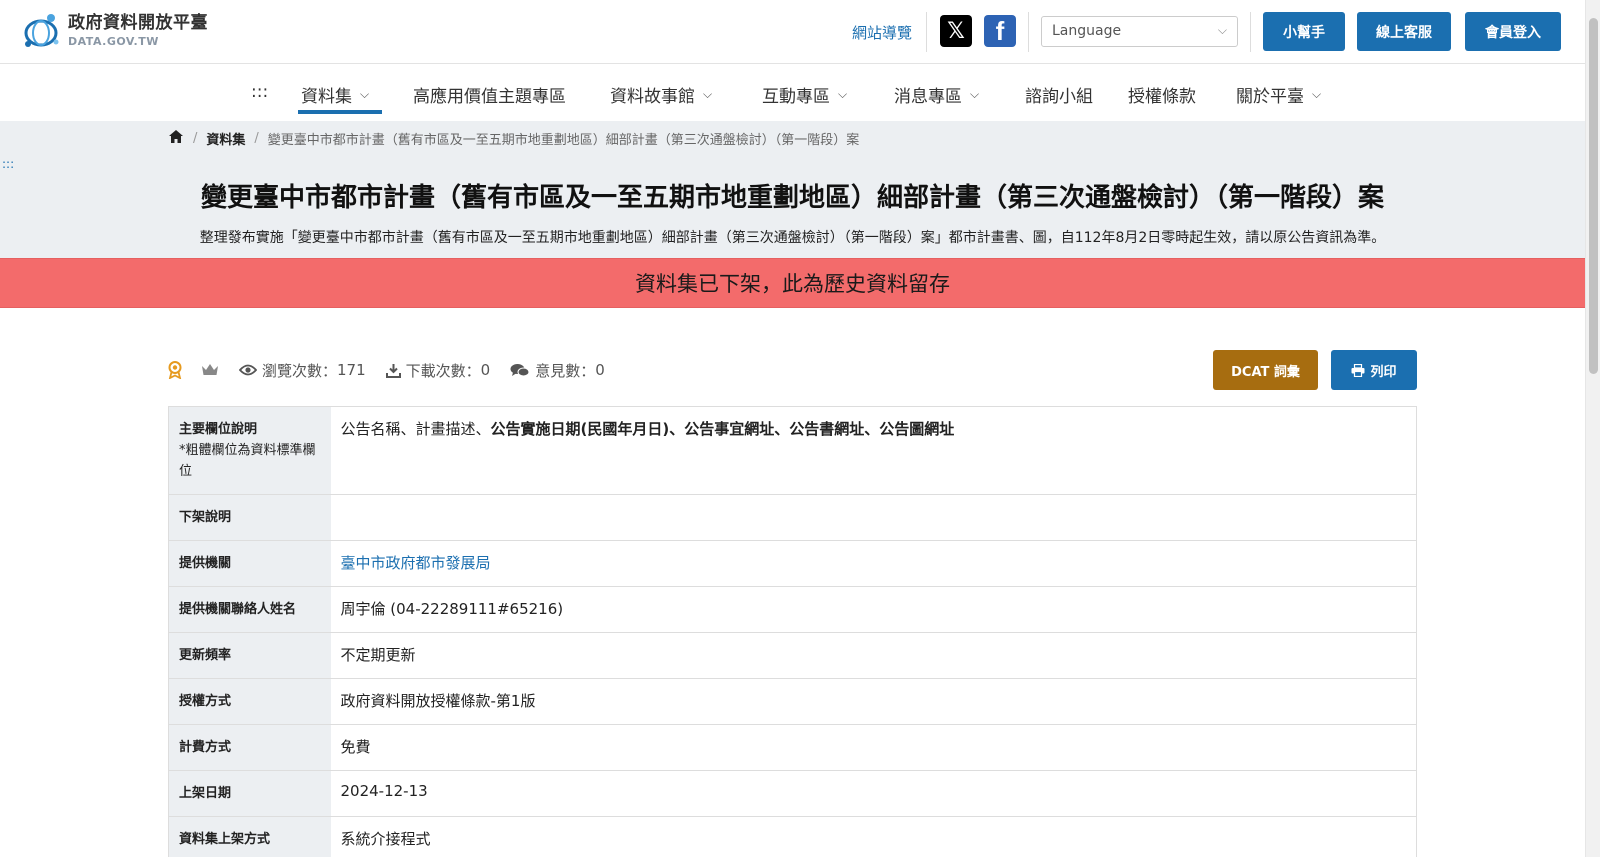 The image size is (1600, 857). I want to click on views-label: 瀏覽次數：, so click(300, 370).